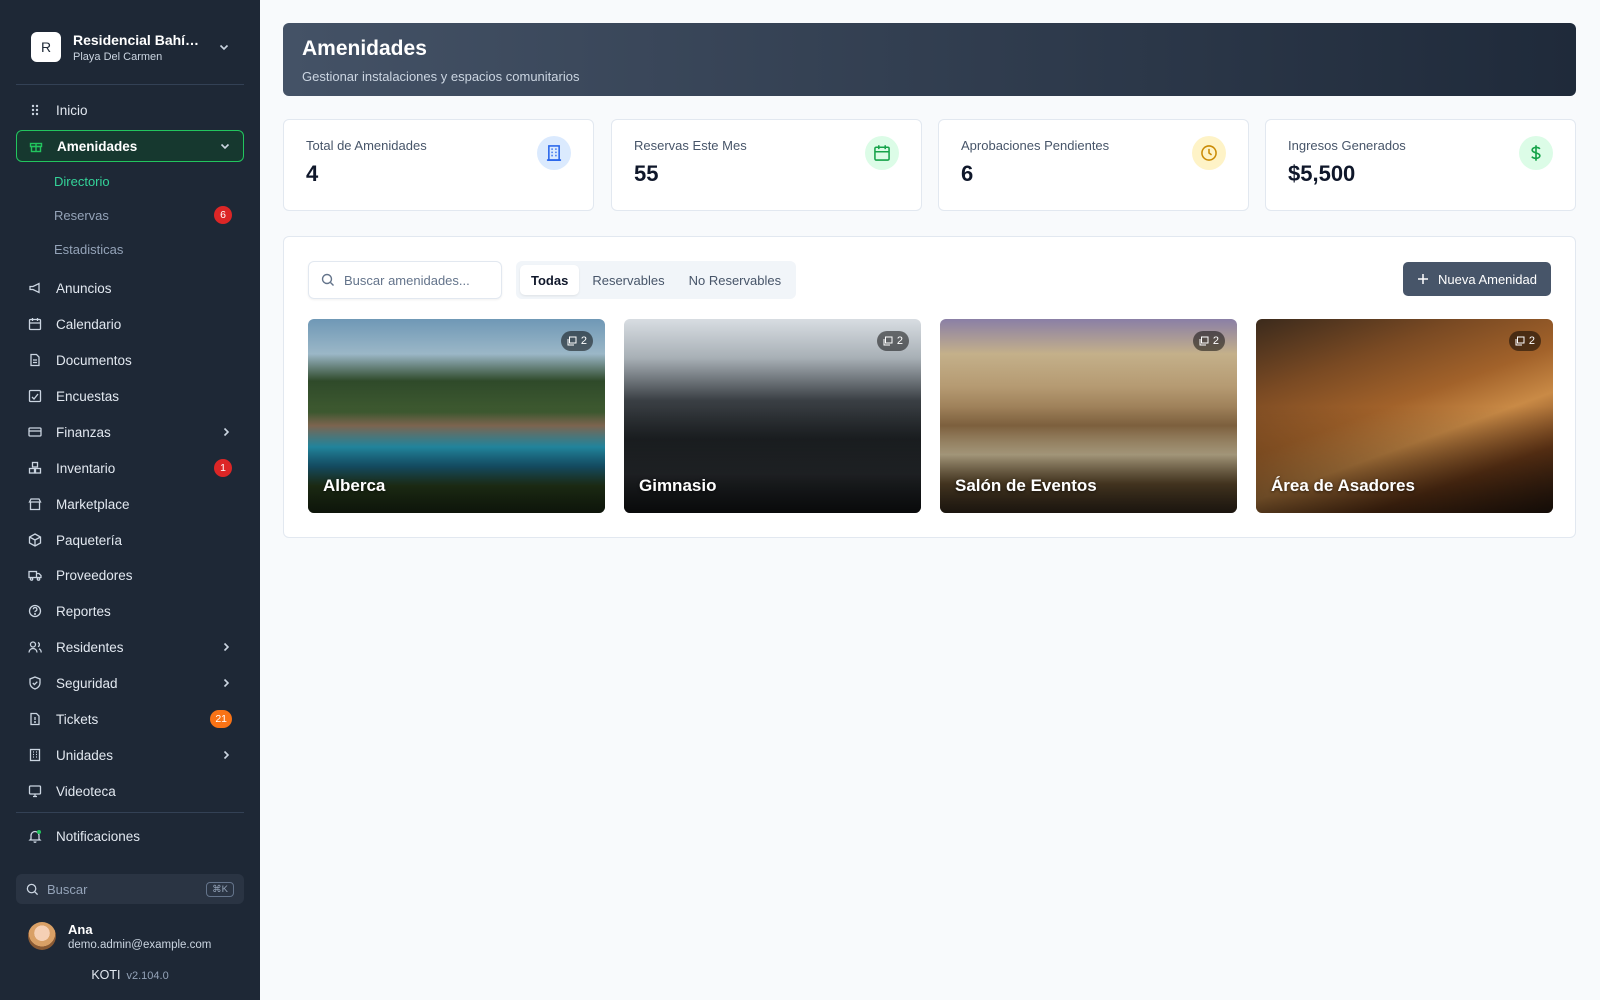 Image resolution: width=1600 pixels, height=1000 pixels. What do you see at coordinates (646, 173) in the screenshot?
I see `stat-value: 55` at bounding box center [646, 173].